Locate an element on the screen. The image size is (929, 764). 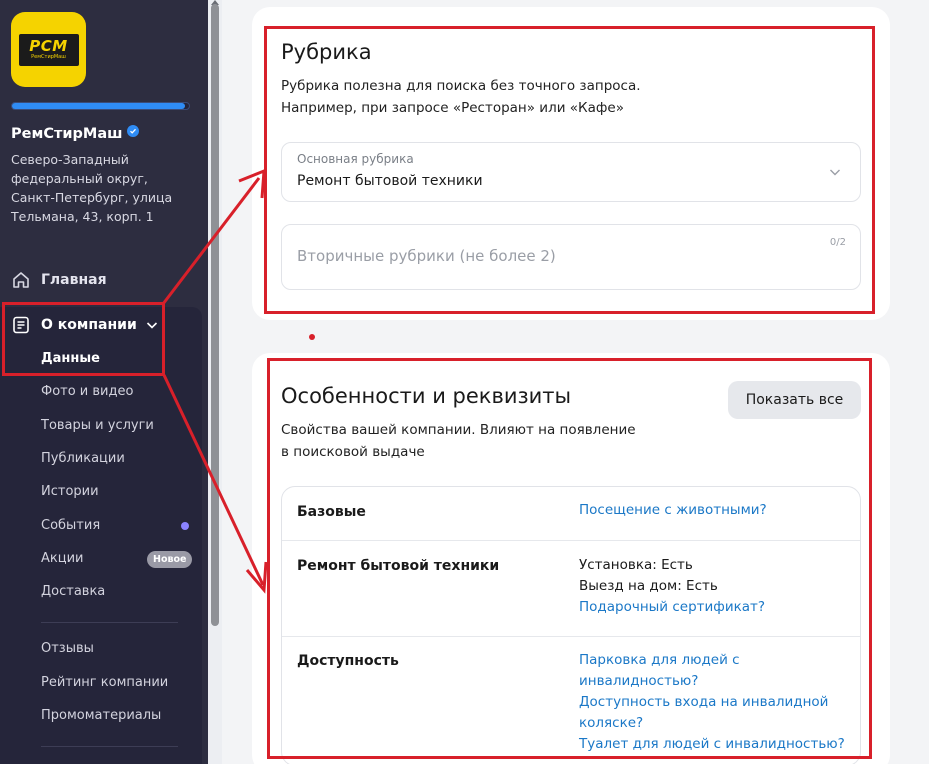
annotation-box-sidebar is located at coordinates (83, 339).